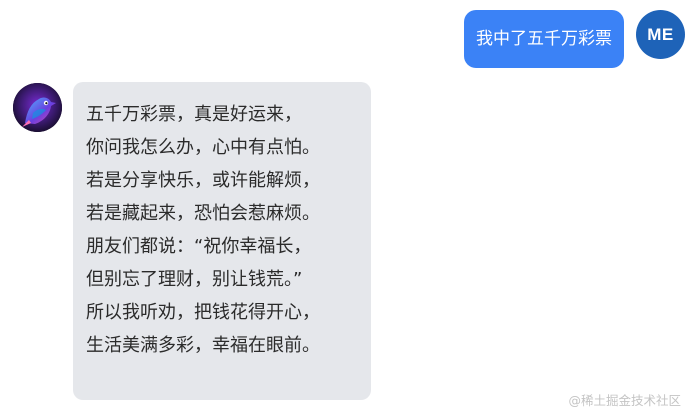 This screenshot has height=415, width=693. Describe the element at coordinates (660, 34) in the screenshot. I see `user-avatar: ME` at that location.